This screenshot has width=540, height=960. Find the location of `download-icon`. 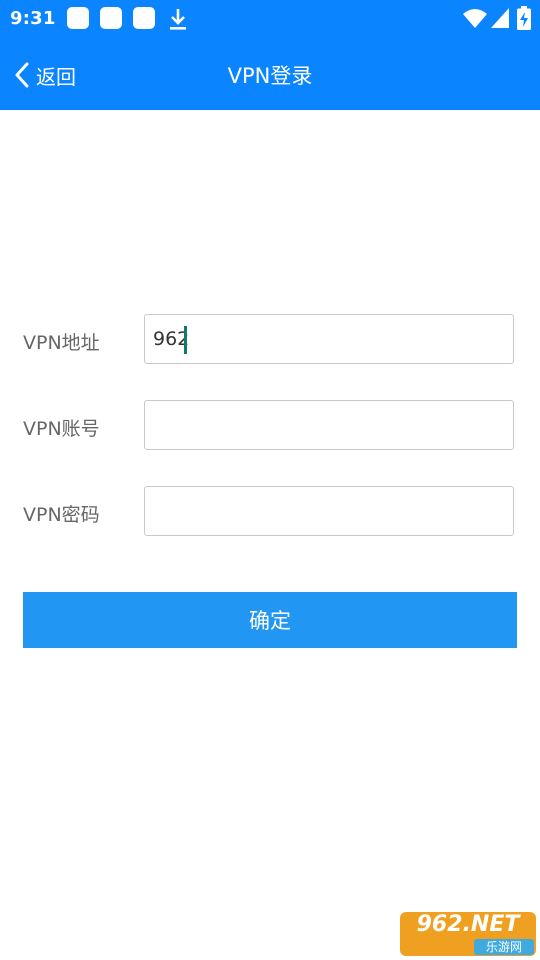

download-icon is located at coordinates (178, 19).